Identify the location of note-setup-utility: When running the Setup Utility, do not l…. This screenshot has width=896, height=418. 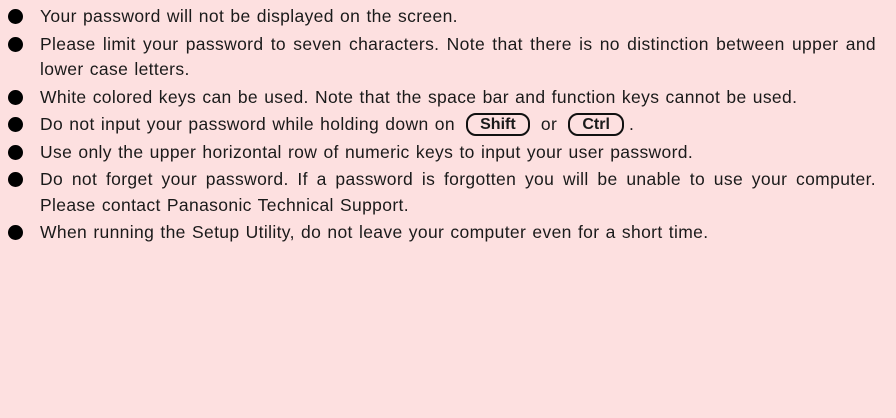
(442, 233).